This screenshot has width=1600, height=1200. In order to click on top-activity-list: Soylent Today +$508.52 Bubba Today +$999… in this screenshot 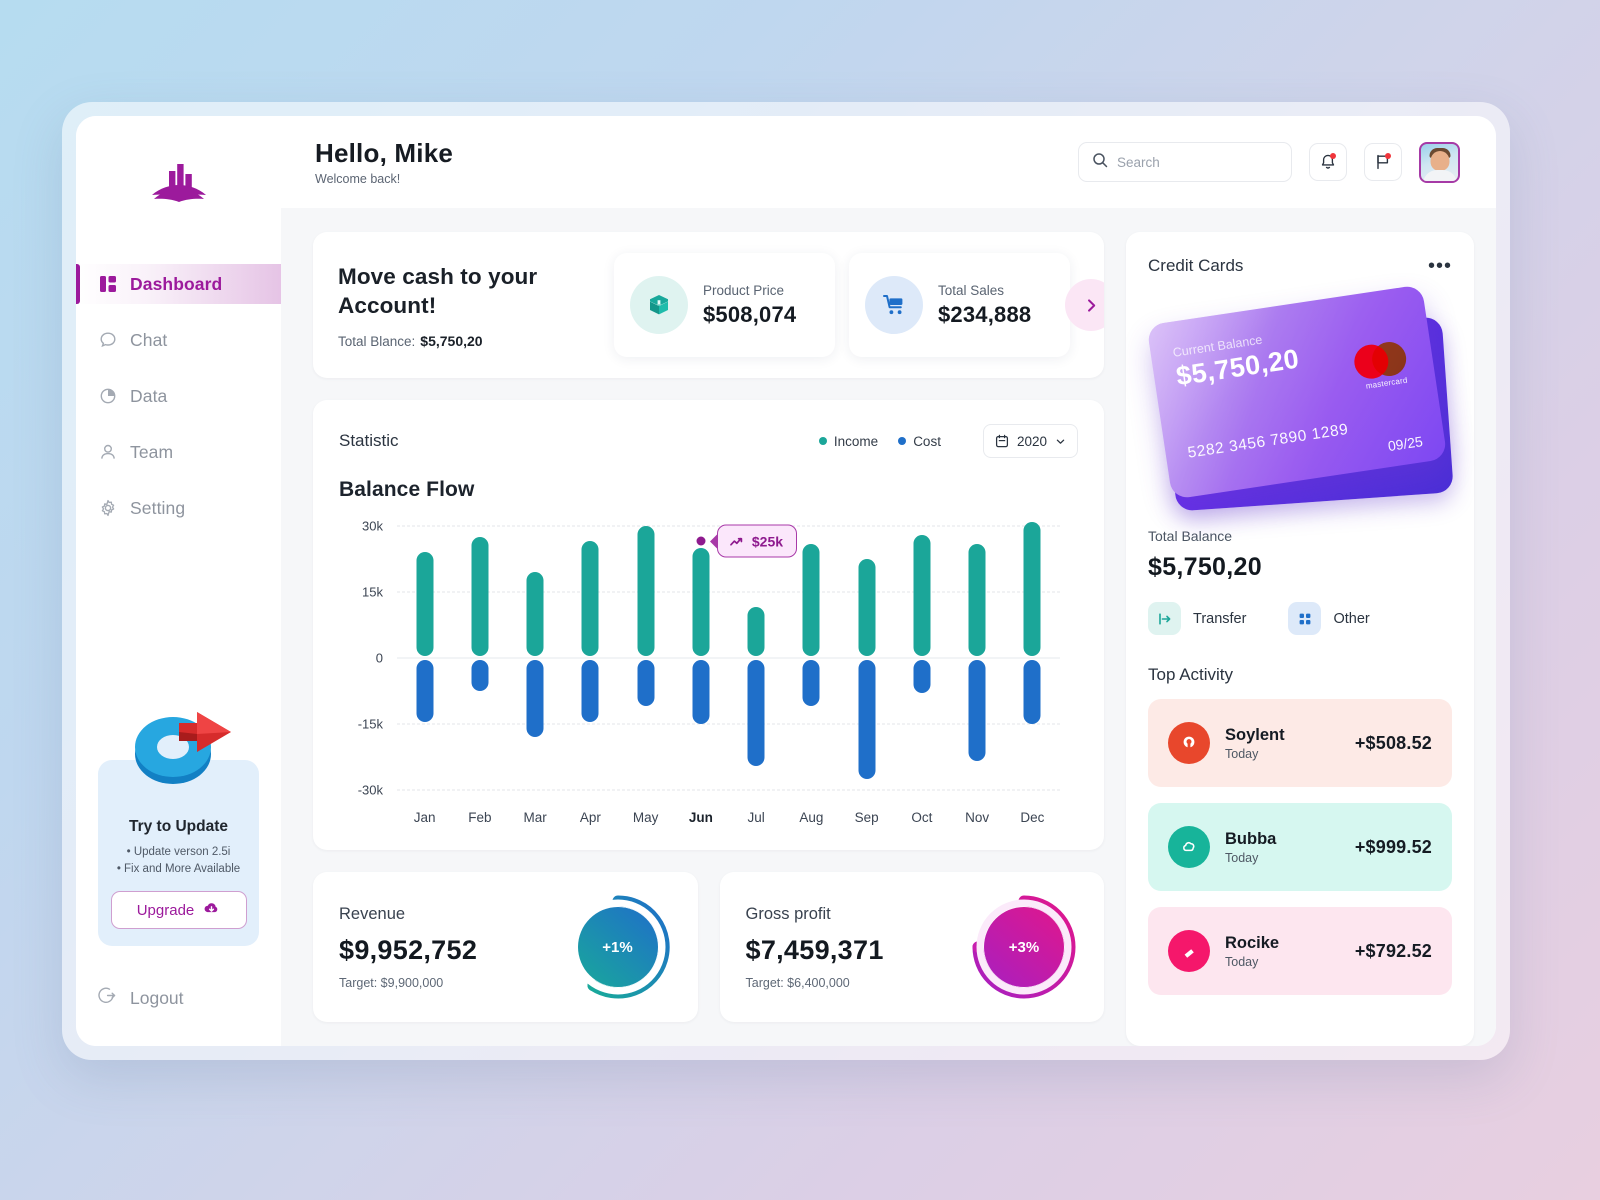, I will do `click(1300, 847)`.